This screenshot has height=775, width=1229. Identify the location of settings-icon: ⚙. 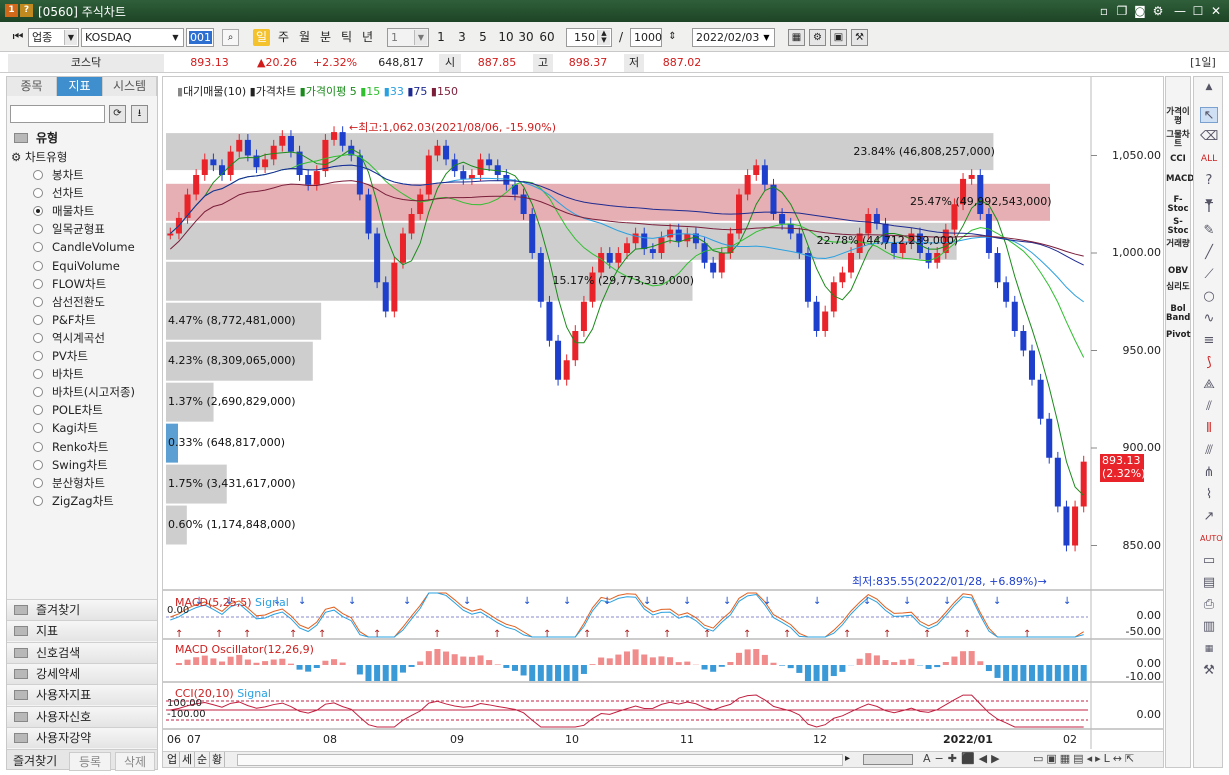
(1158, 11).